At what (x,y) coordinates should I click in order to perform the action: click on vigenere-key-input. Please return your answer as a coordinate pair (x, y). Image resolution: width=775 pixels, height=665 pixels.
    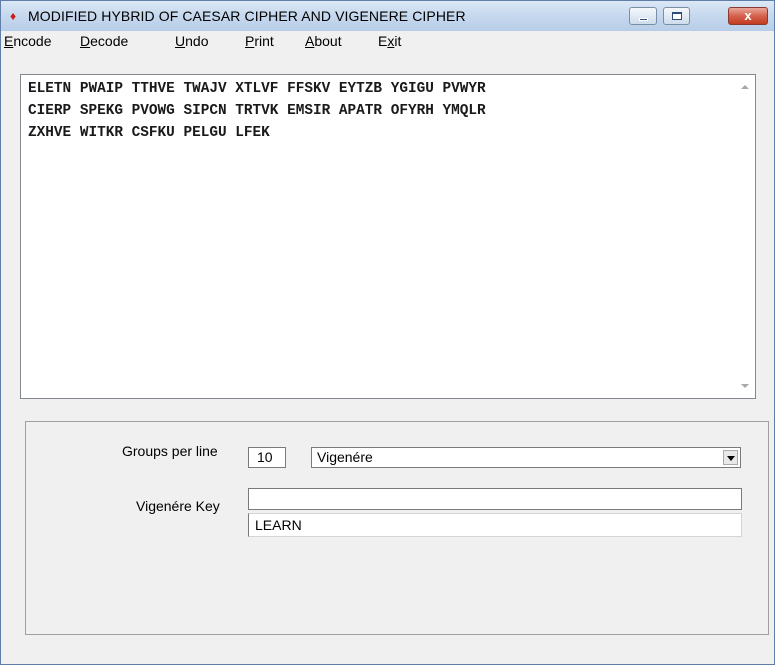
    Looking at the image, I should click on (495, 499).